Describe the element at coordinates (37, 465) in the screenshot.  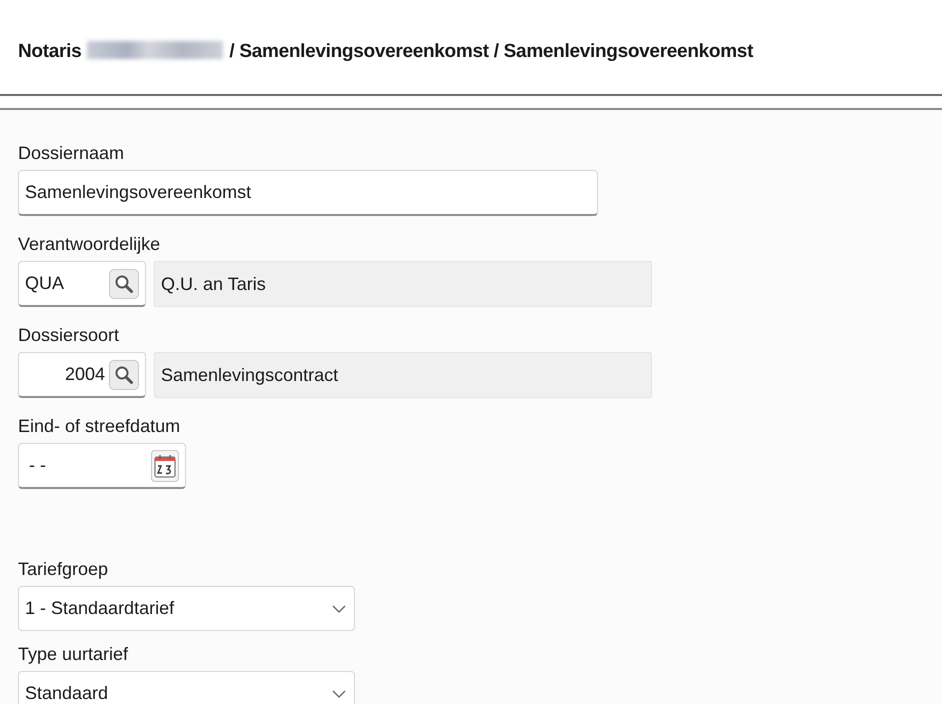
I see `field-value: - -` at that location.